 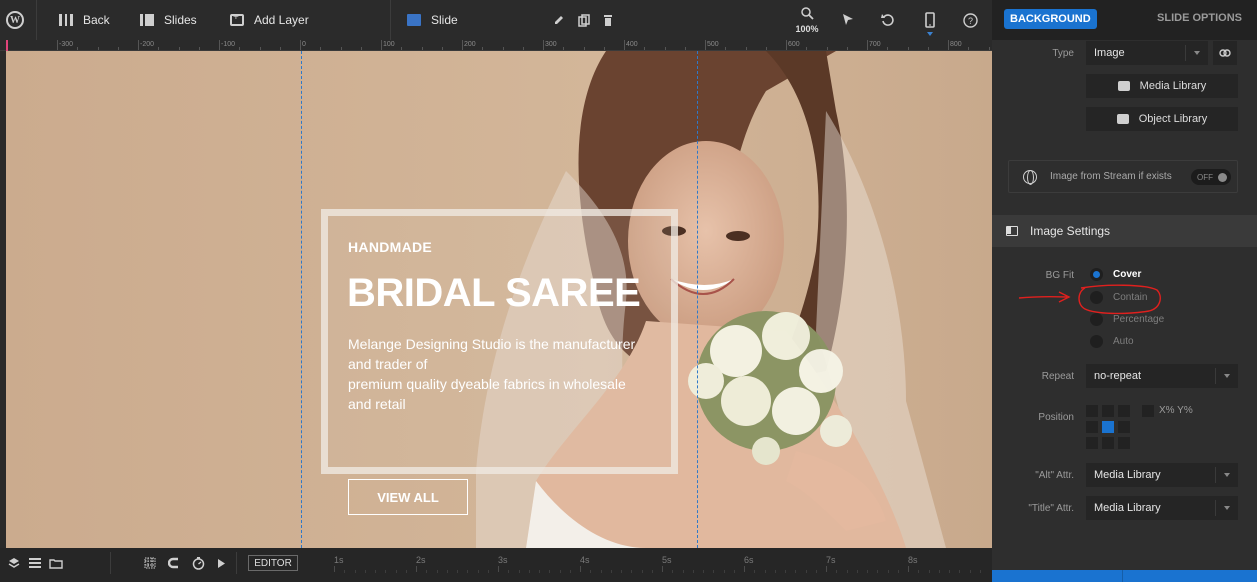 What do you see at coordinates (584, 20) in the screenshot?
I see `duplicate-icon` at bounding box center [584, 20].